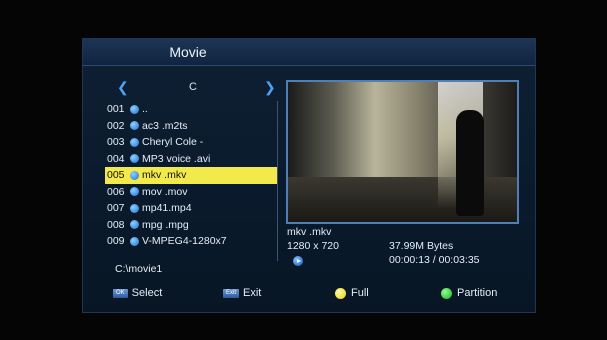 Image resolution: width=607 pixels, height=340 pixels. Describe the element at coordinates (309, 232) in the screenshot. I see `info-filename: mkv .mkv` at that location.